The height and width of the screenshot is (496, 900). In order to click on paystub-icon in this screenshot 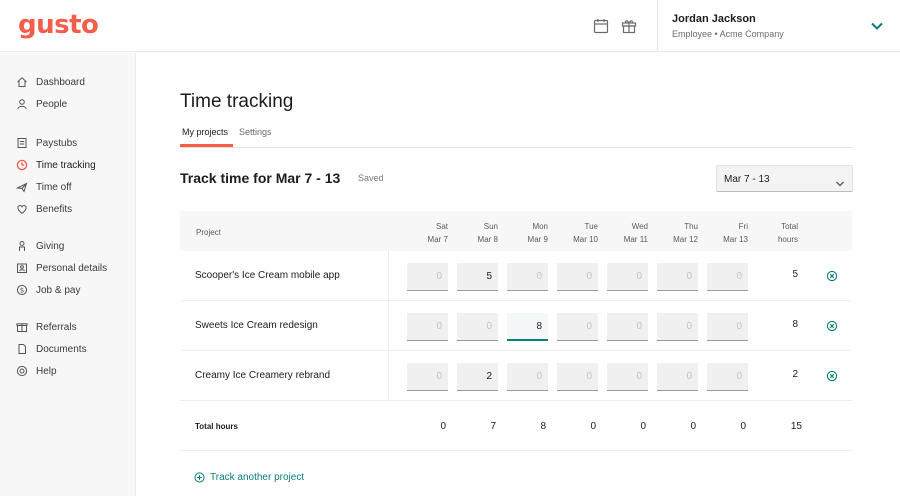, I will do `click(22, 143)`.